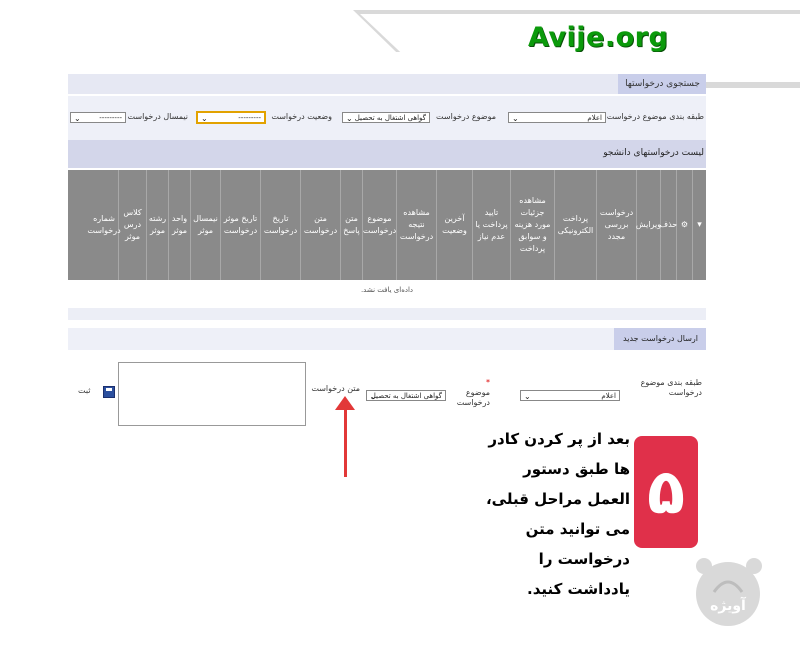 This screenshot has width=800, height=650. I want to click on table-header-icon: ⚙, so click(684, 225).